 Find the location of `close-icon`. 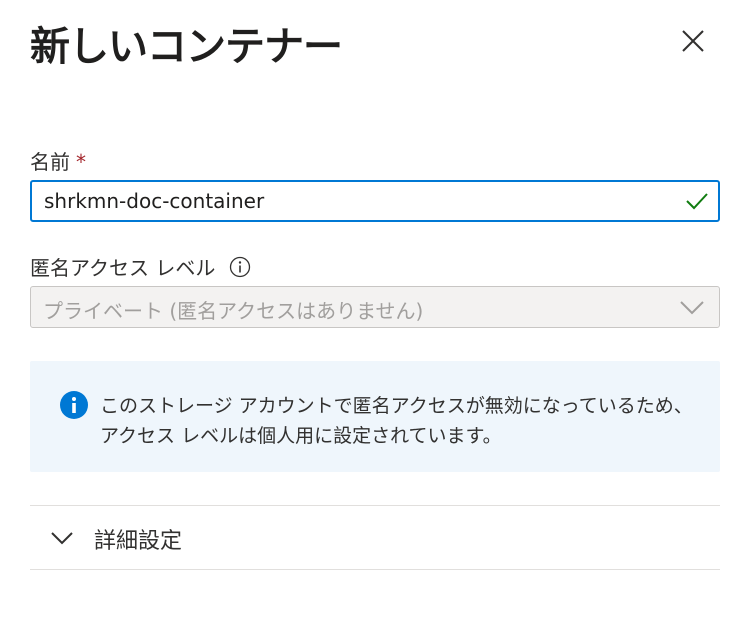

close-icon is located at coordinates (693, 41).